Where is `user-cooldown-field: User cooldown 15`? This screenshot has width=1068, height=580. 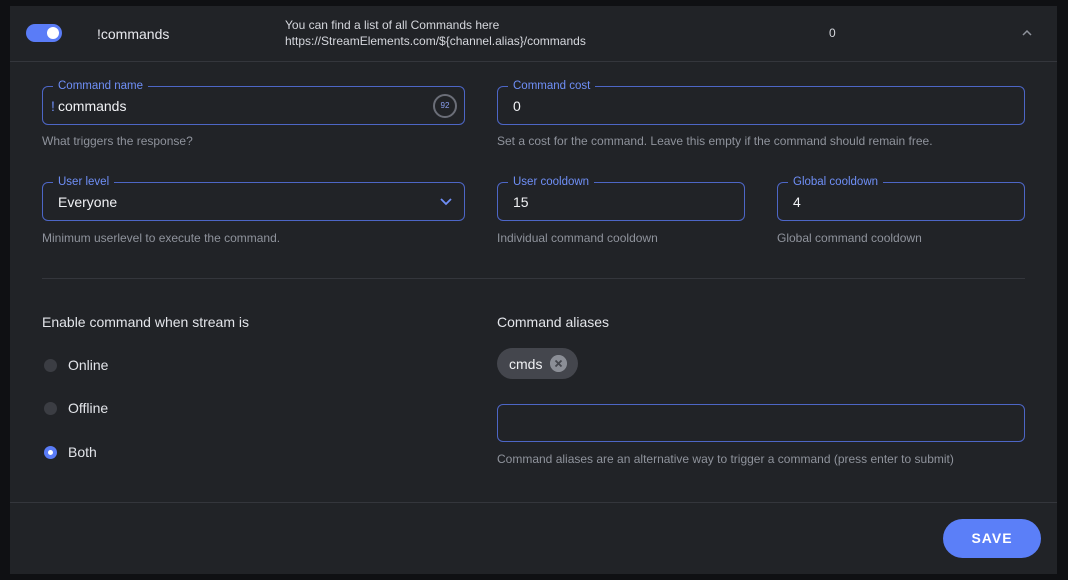 user-cooldown-field: User cooldown 15 is located at coordinates (621, 198).